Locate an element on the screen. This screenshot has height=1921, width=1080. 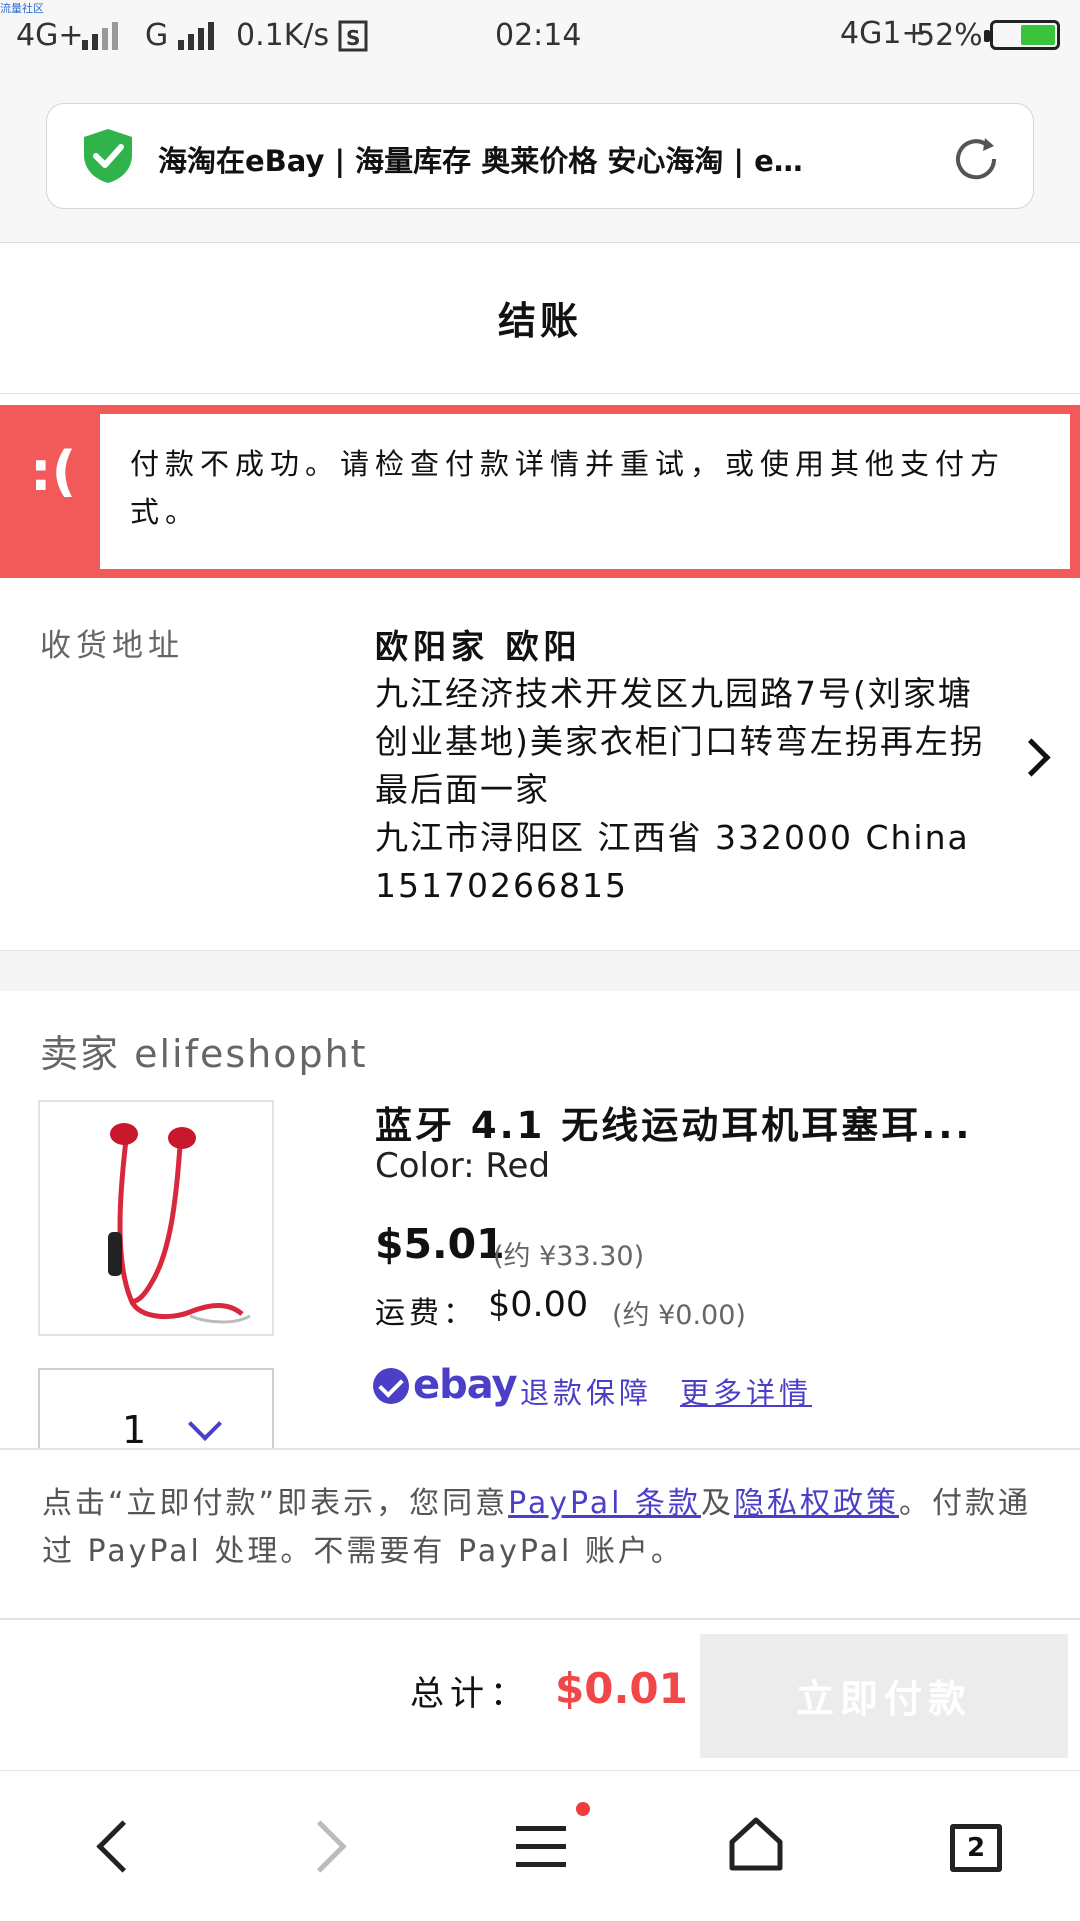
battery-icon is located at coordinates (1025, 35).